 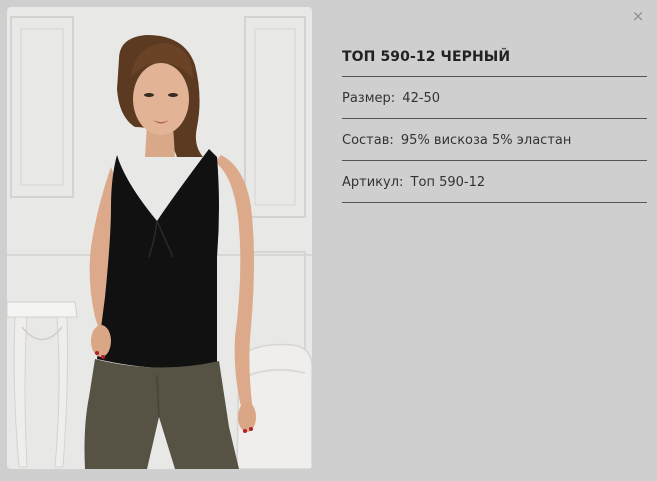 I want to click on product-title: ТОП 590-12 ЧЕРНЫЙ, so click(x=494, y=61).